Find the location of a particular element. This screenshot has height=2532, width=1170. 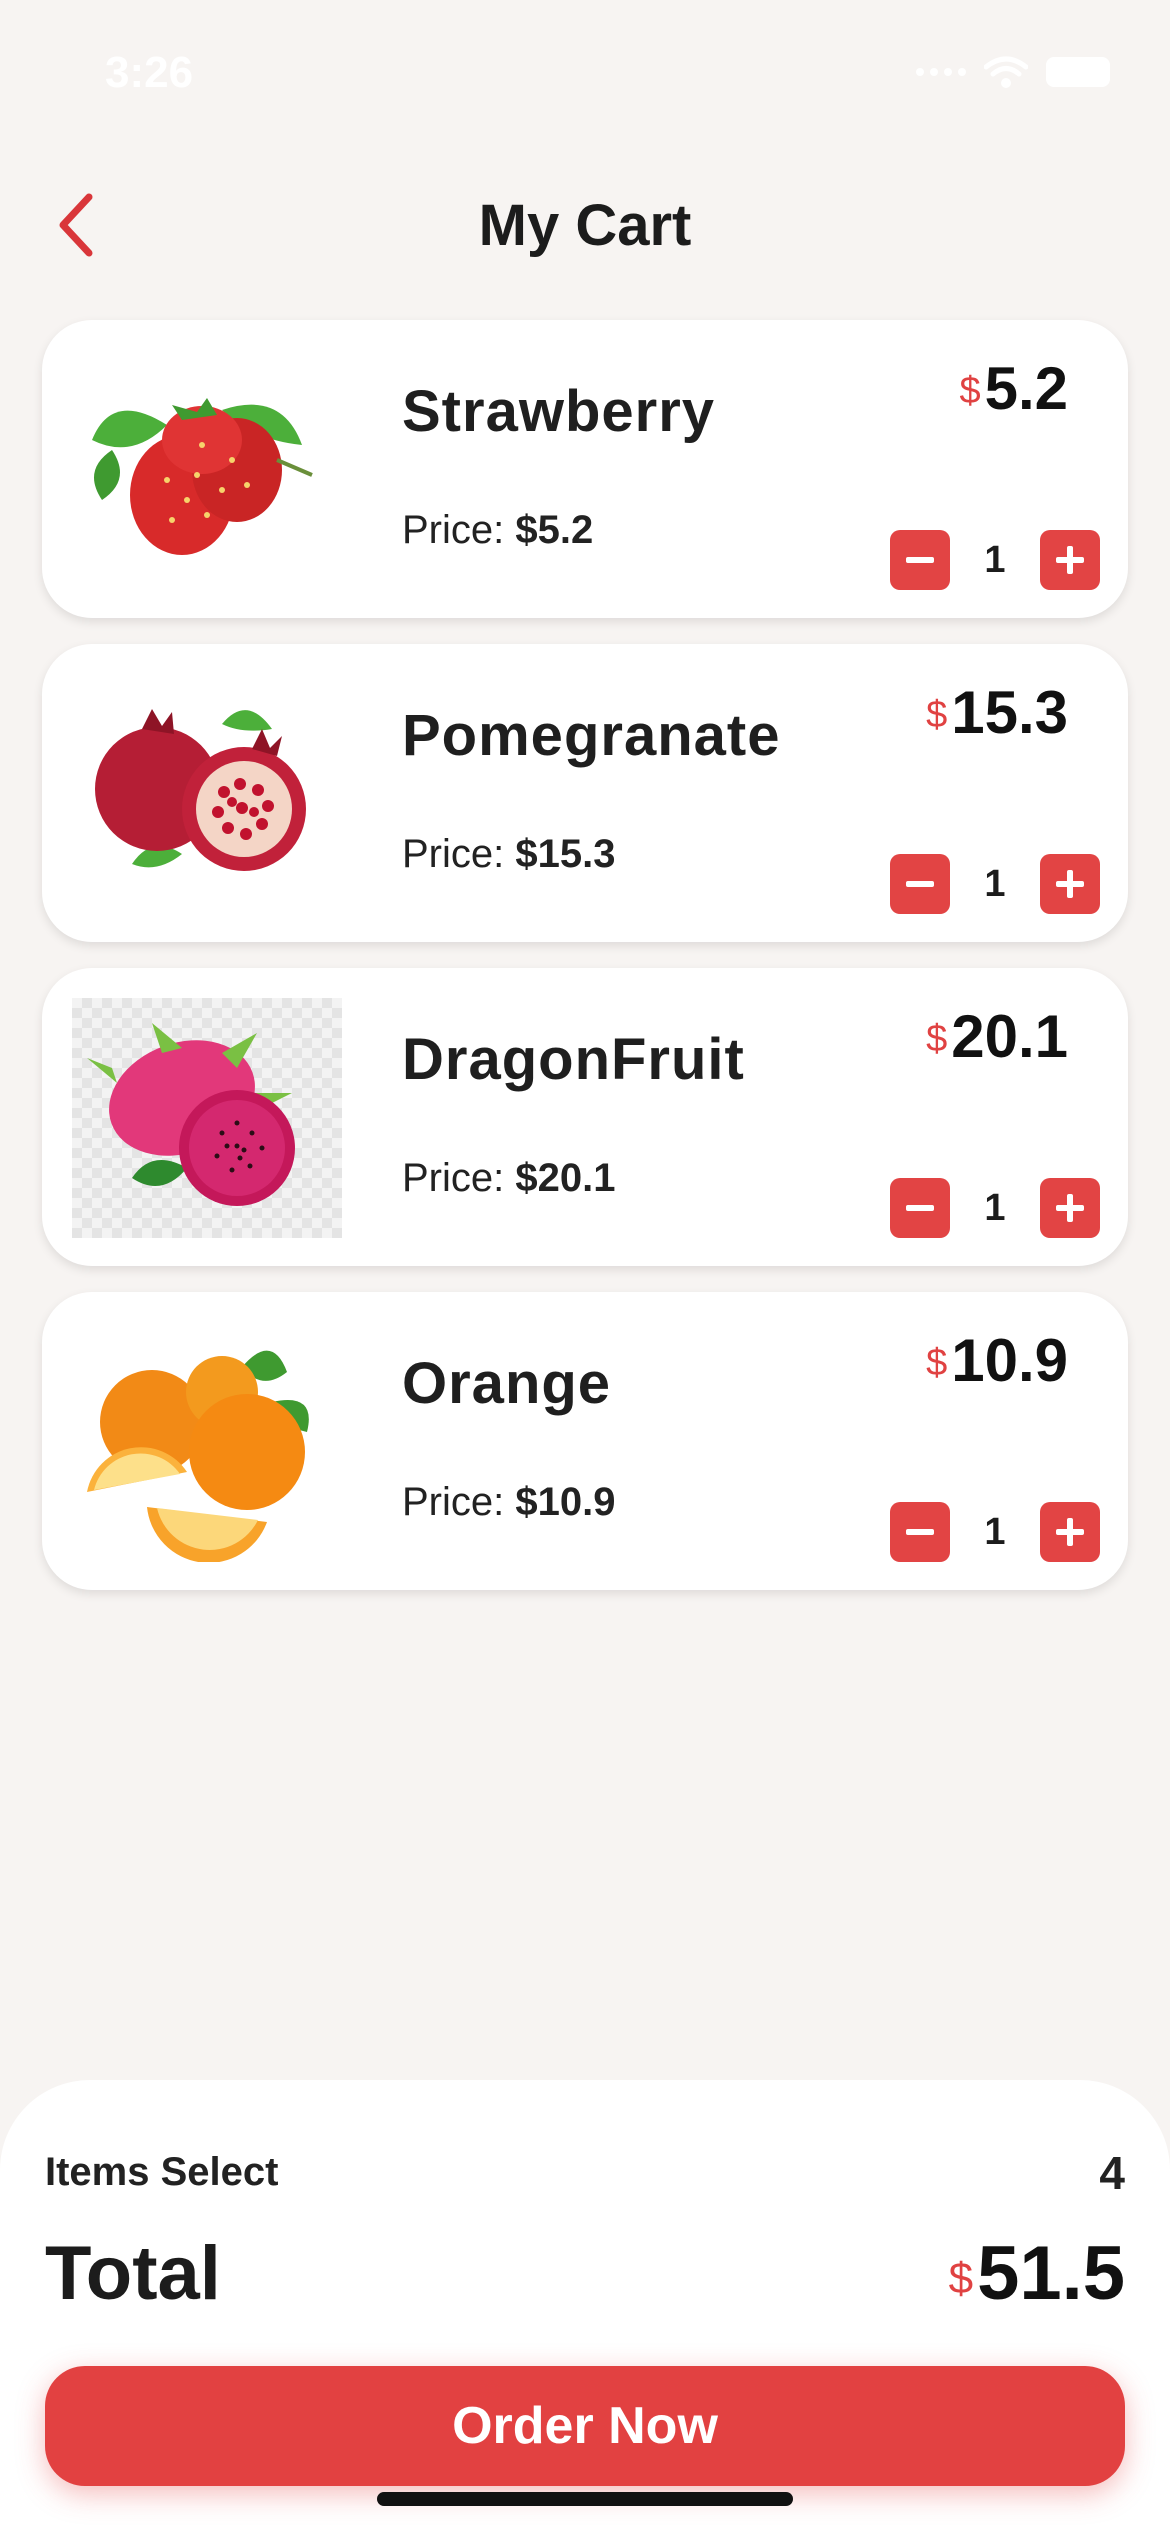

price-value: $15.3 is located at coordinates (565, 854).